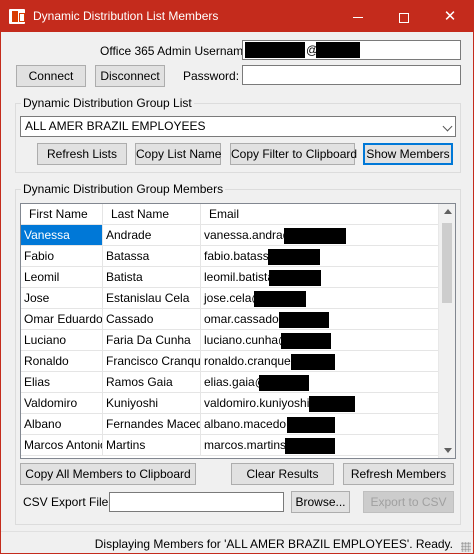 This screenshot has width=474, height=554. What do you see at coordinates (62, 319) in the screenshot?
I see `cell-first-name: Omar Eduardo` at bounding box center [62, 319].